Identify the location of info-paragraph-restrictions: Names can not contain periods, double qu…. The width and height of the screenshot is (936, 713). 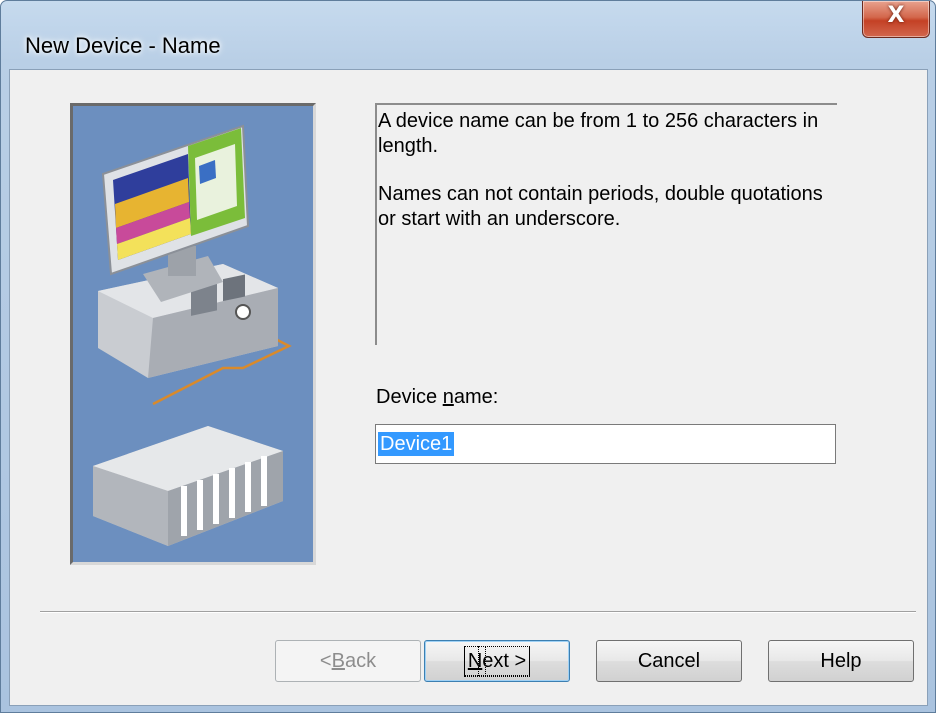
(600, 206).